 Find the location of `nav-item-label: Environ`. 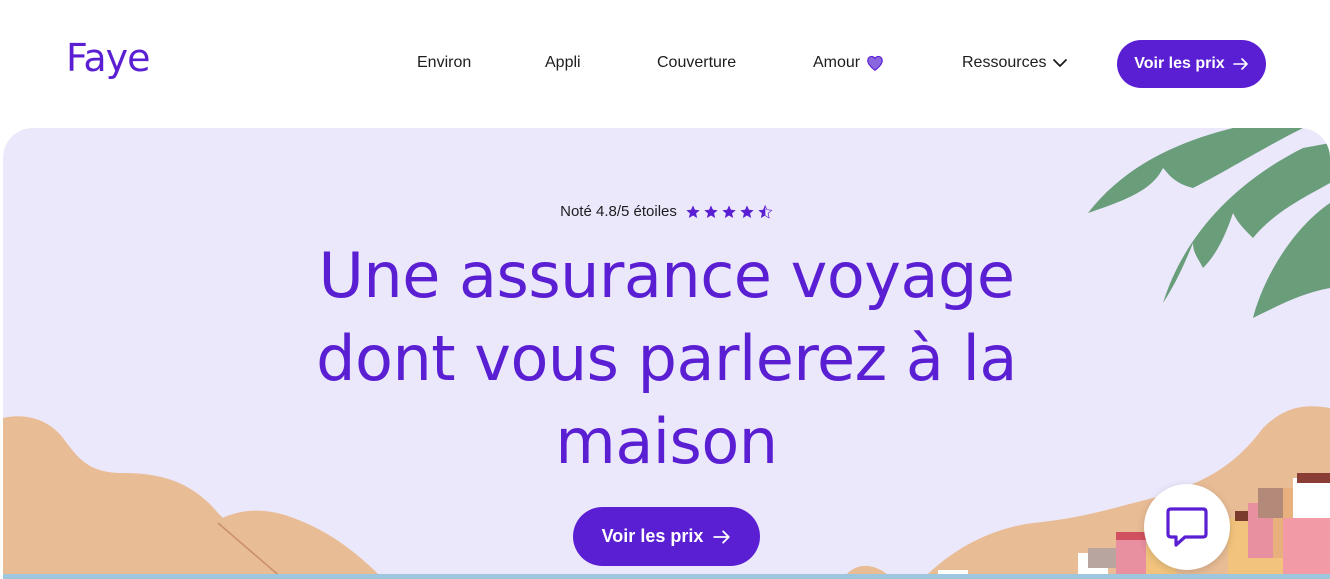

nav-item-label: Environ is located at coordinates (444, 62).